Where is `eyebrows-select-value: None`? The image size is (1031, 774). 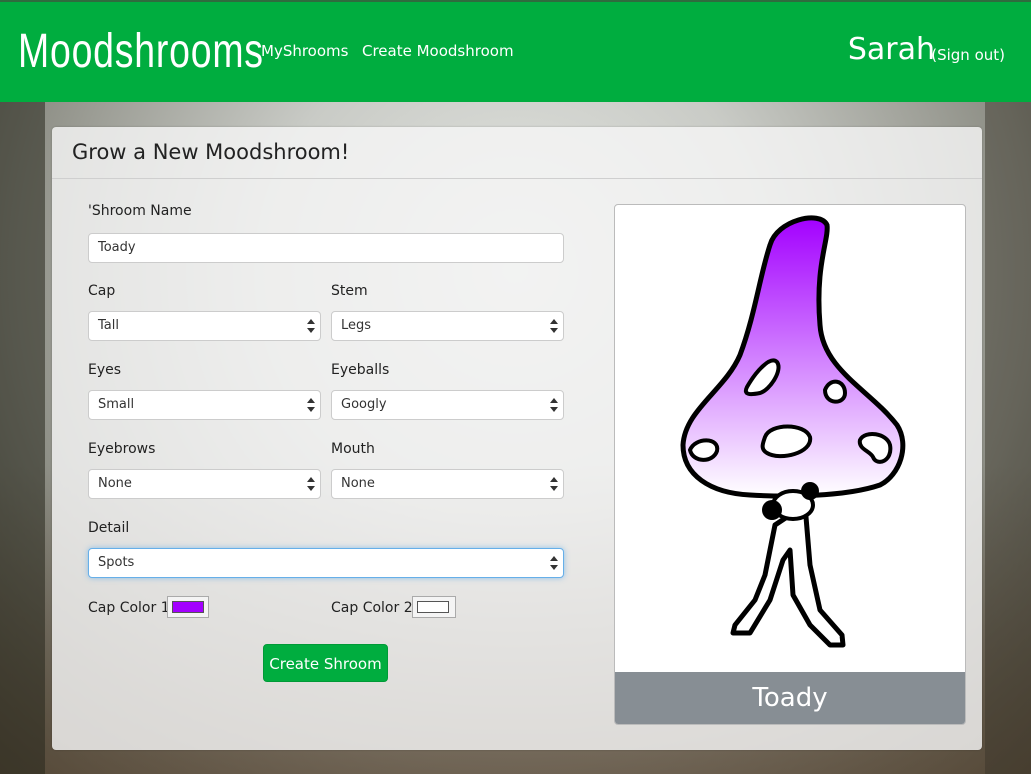
eyebrows-select-value: None is located at coordinates (115, 483).